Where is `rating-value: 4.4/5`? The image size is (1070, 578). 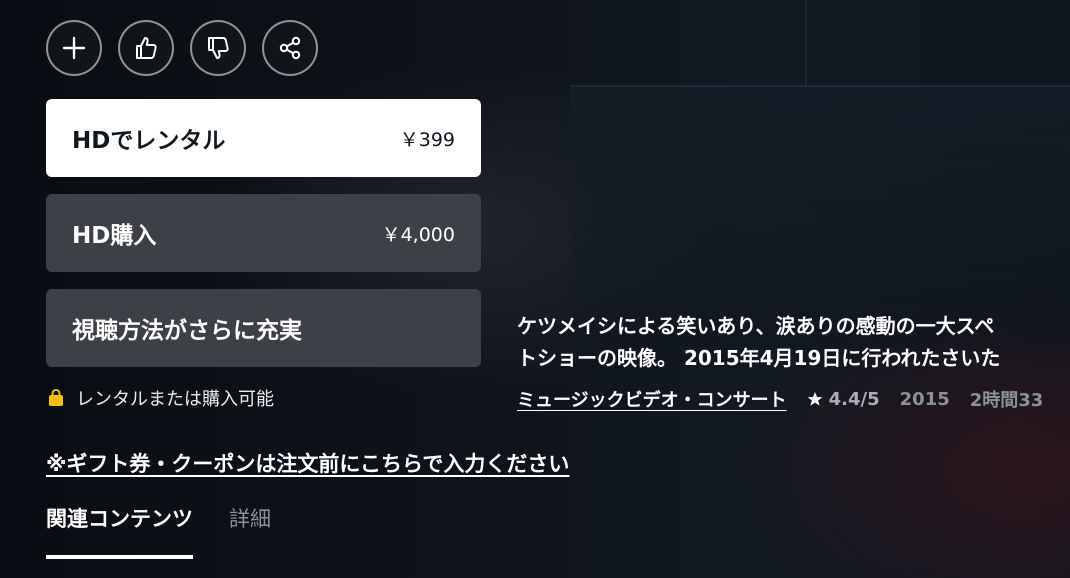
rating-value: 4.4/5 is located at coordinates (854, 399).